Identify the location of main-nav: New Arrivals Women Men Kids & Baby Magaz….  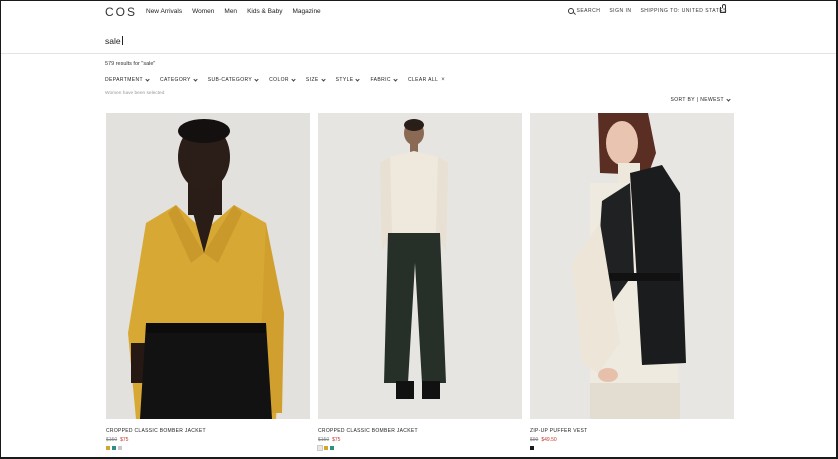
(238, 11).